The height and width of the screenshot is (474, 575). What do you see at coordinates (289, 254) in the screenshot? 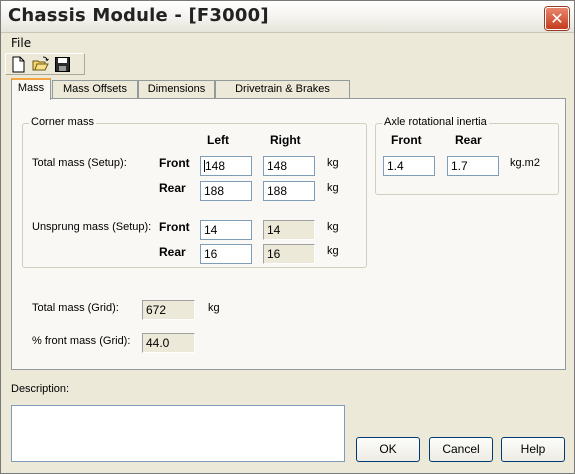
I see `unsprung-rear-right-field: 16` at bounding box center [289, 254].